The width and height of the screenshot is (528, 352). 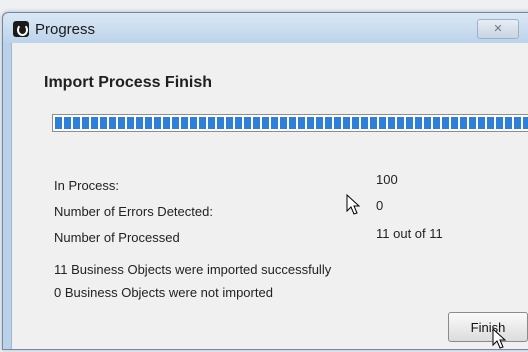 What do you see at coordinates (21, 29) in the screenshot?
I see `app-icon` at bounding box center [21, 29].